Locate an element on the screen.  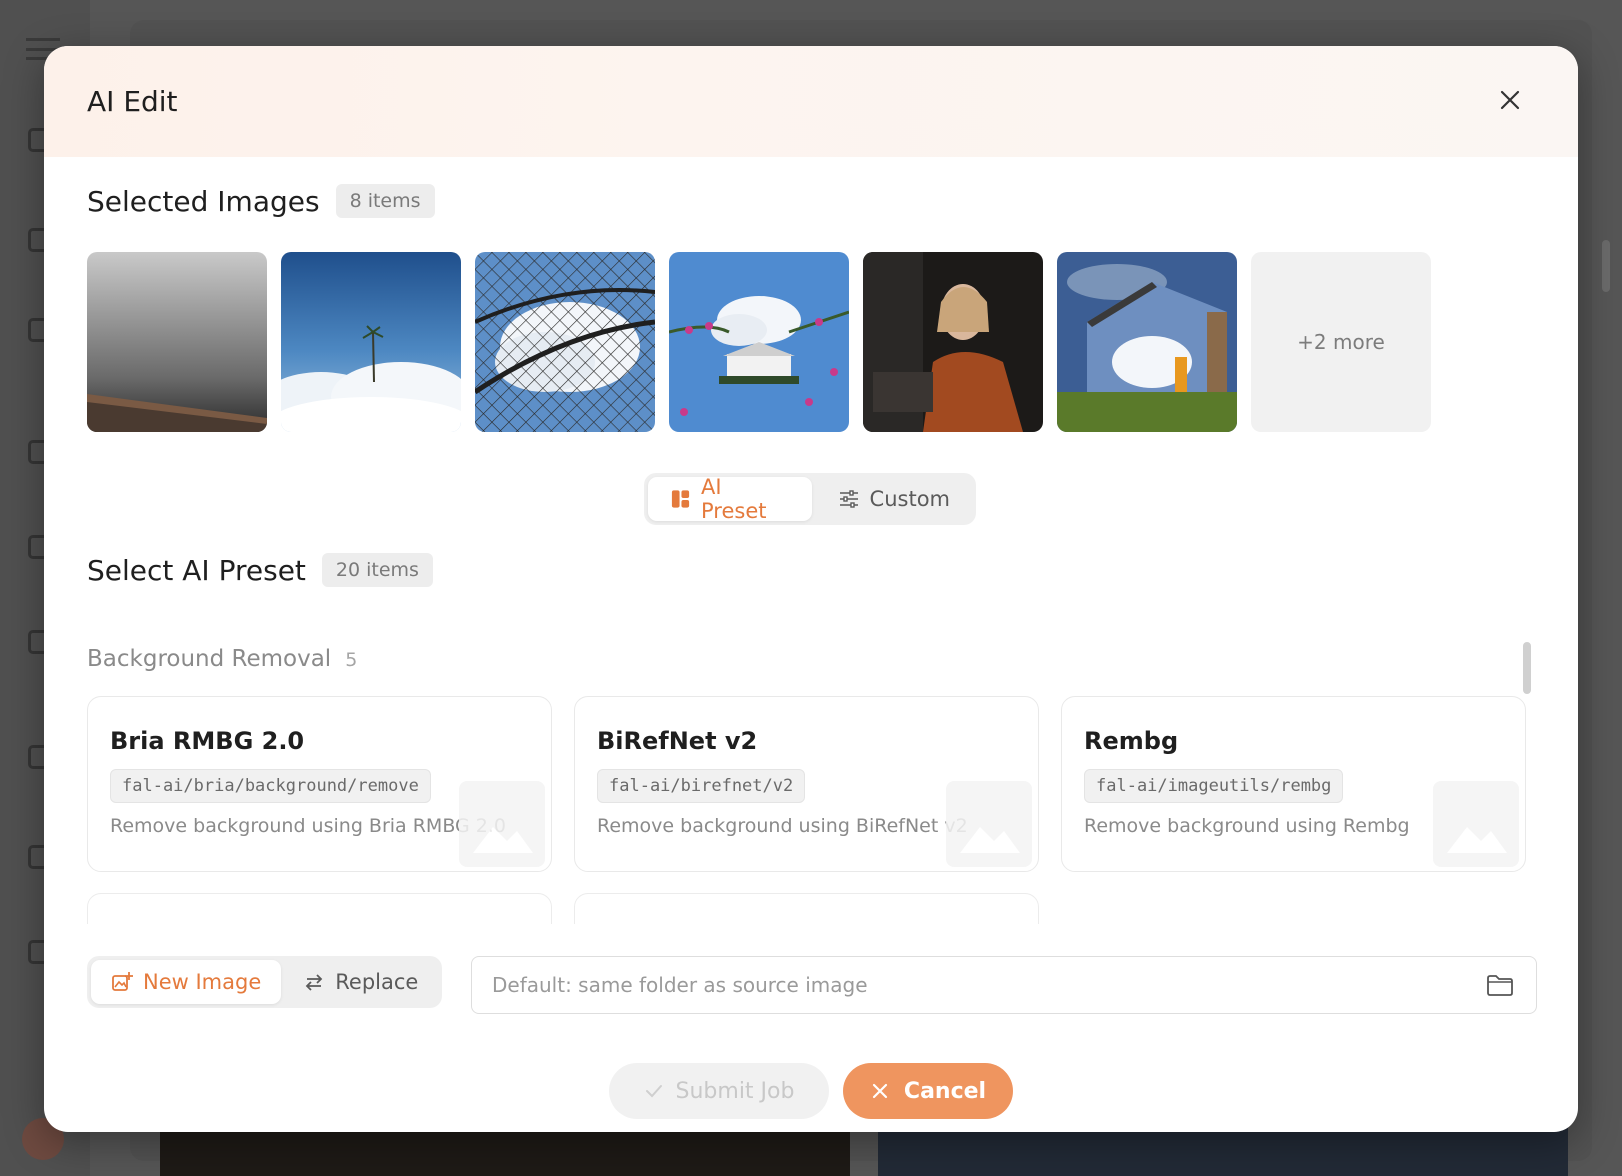
ai-preset-tab: AI Preset is located at coordinates (730, 499).